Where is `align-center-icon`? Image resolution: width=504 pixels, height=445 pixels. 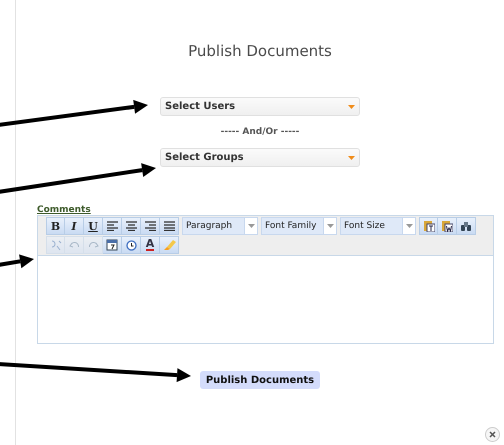 align-center-icon is located at coordinates (131, 226).